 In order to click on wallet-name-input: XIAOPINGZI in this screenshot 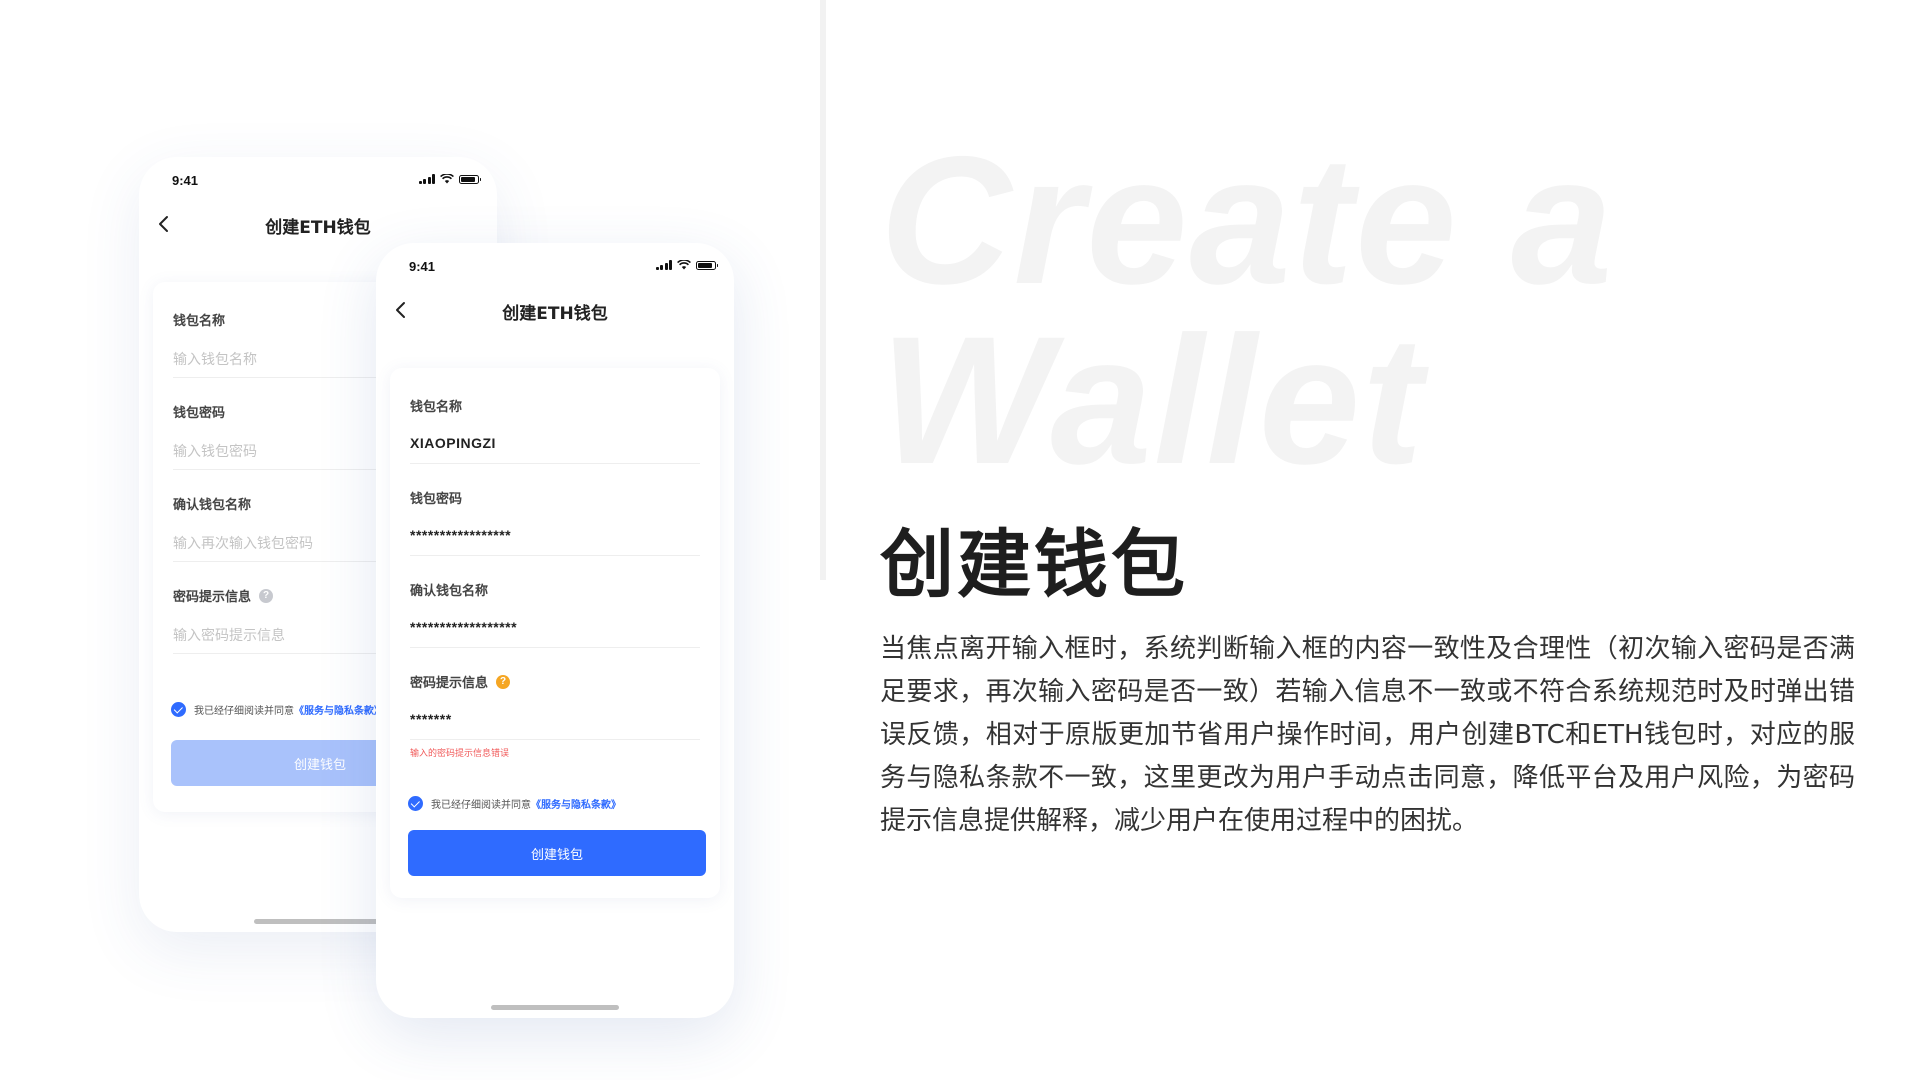, I will do `click(555, 445)`.